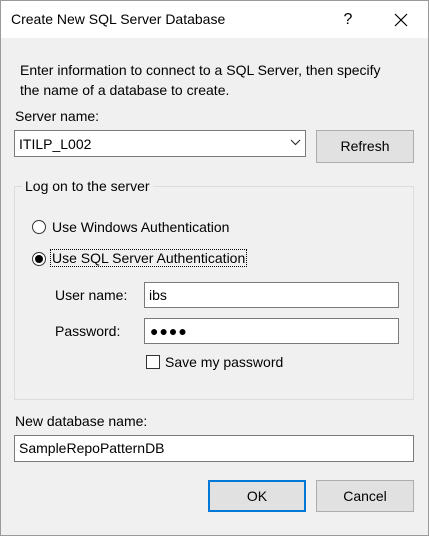 This screenshot has height=536, width=429. Describe the element at coordinates (348, 20) in the screenshot. I see `help-button: ?` at that location.